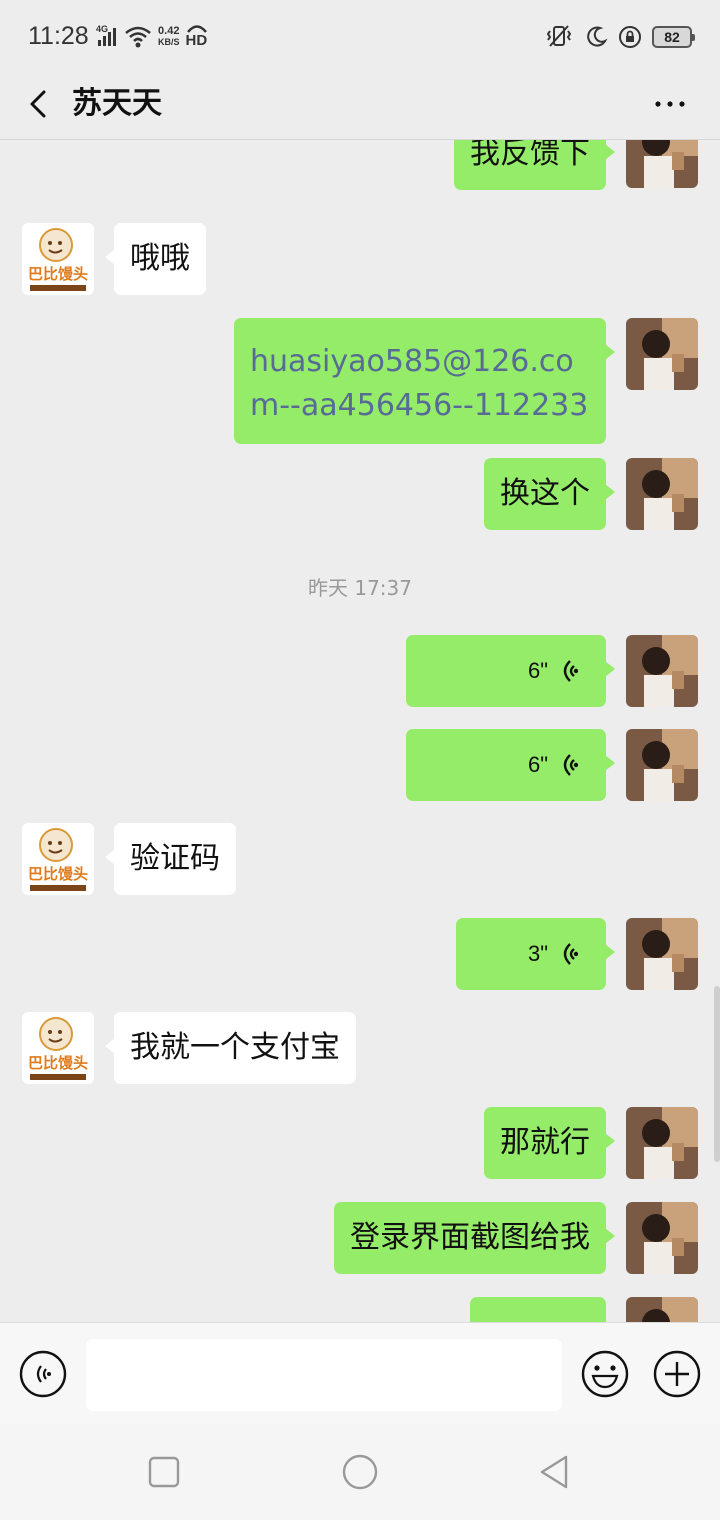 This screenshot has width=720, height=1520. Describe the element at coordinates (169, 36) in the screenshot. I see `network-speed: 0.42 KB/S` at that location.